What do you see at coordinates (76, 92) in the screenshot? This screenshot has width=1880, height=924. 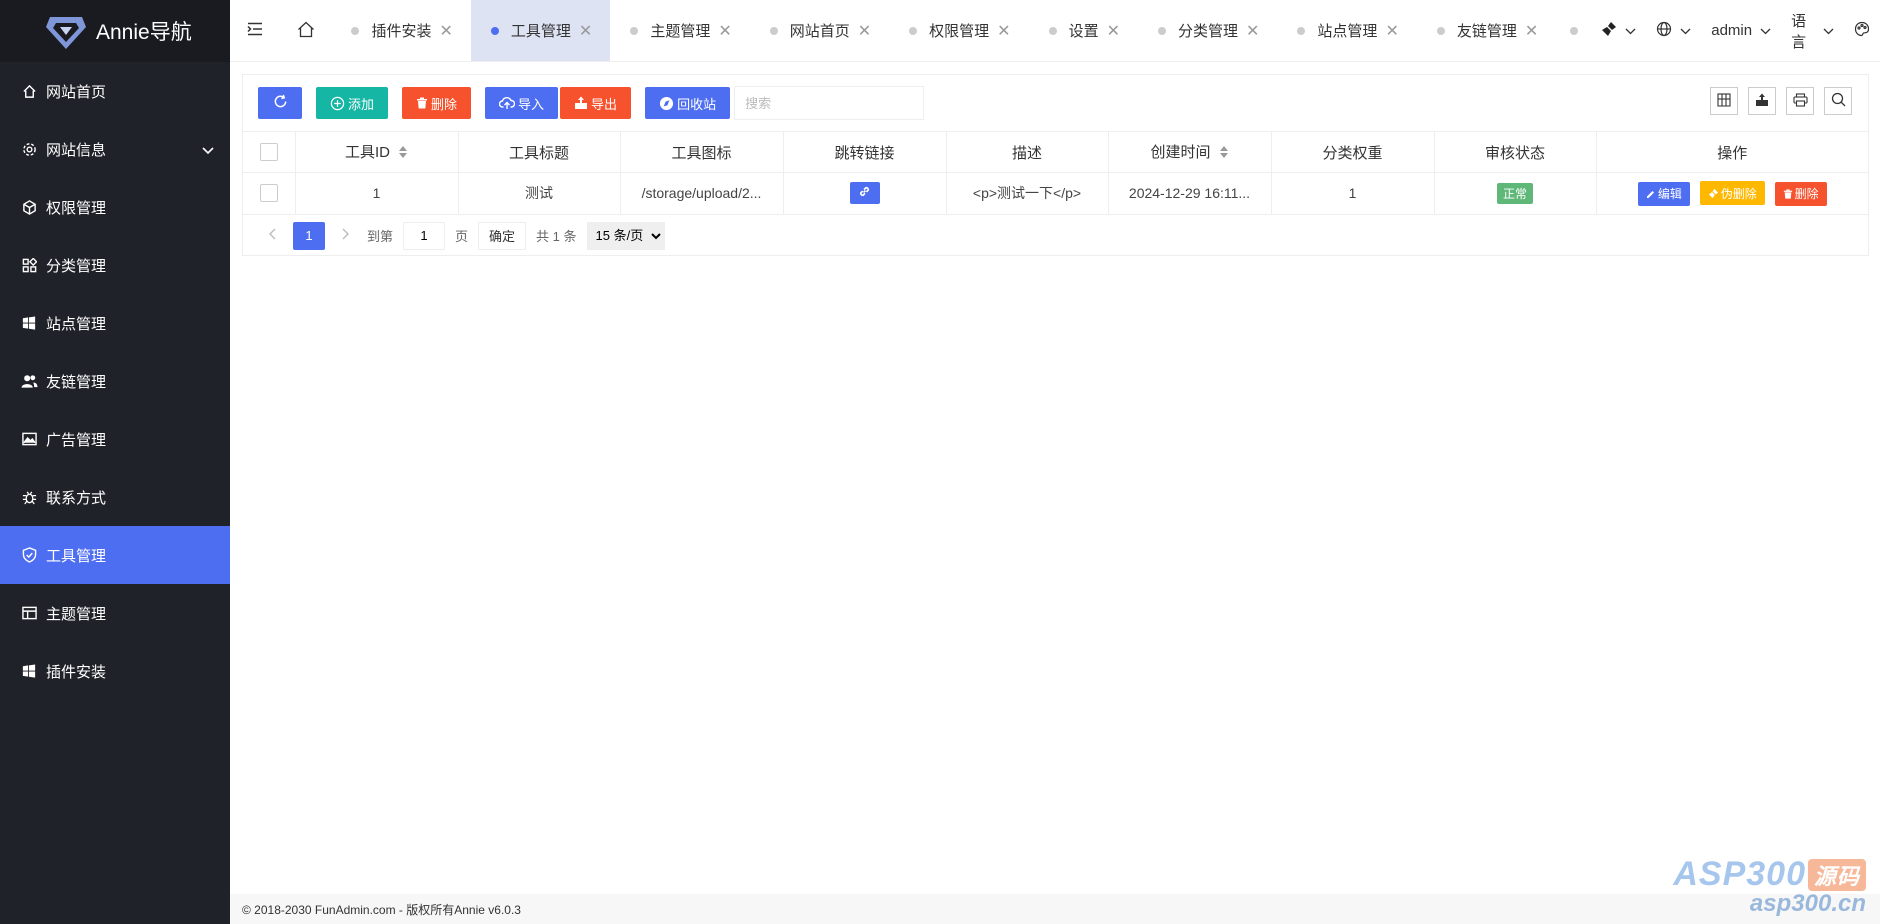 I see `sidebar-item-label: 网站首页` at bounding box center [76, 92].